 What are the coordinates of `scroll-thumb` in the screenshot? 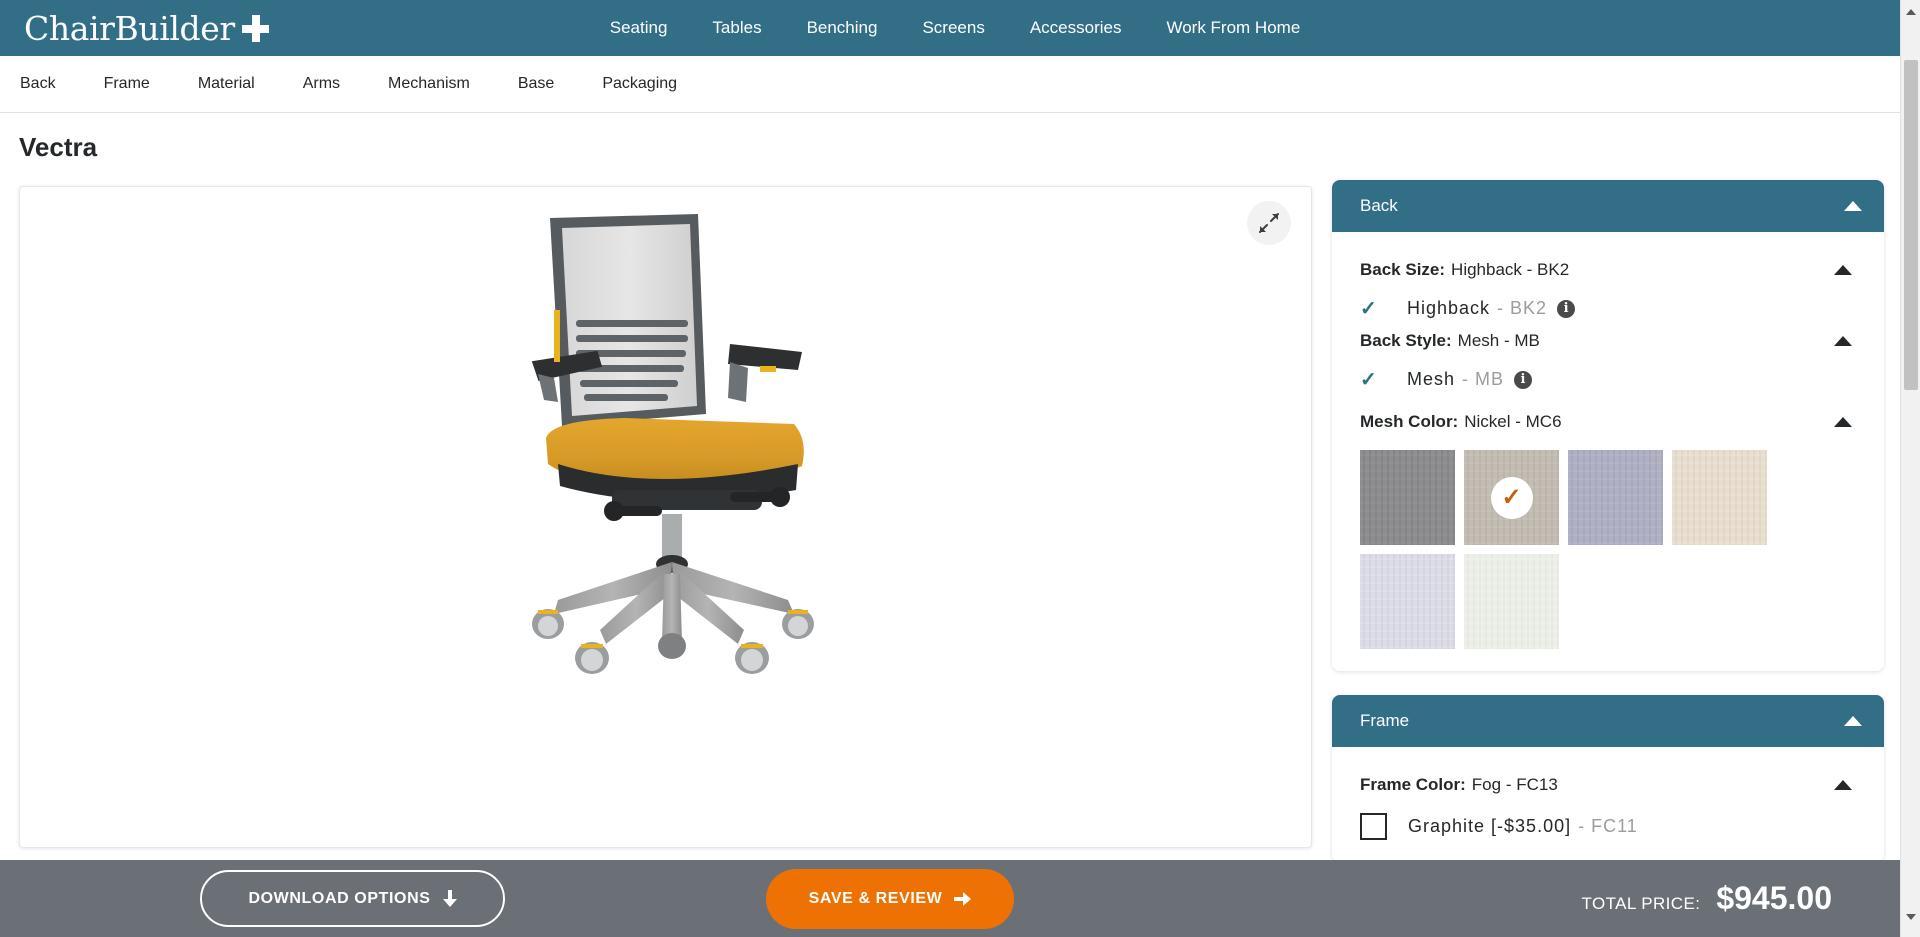 It's located at (1911, 225).